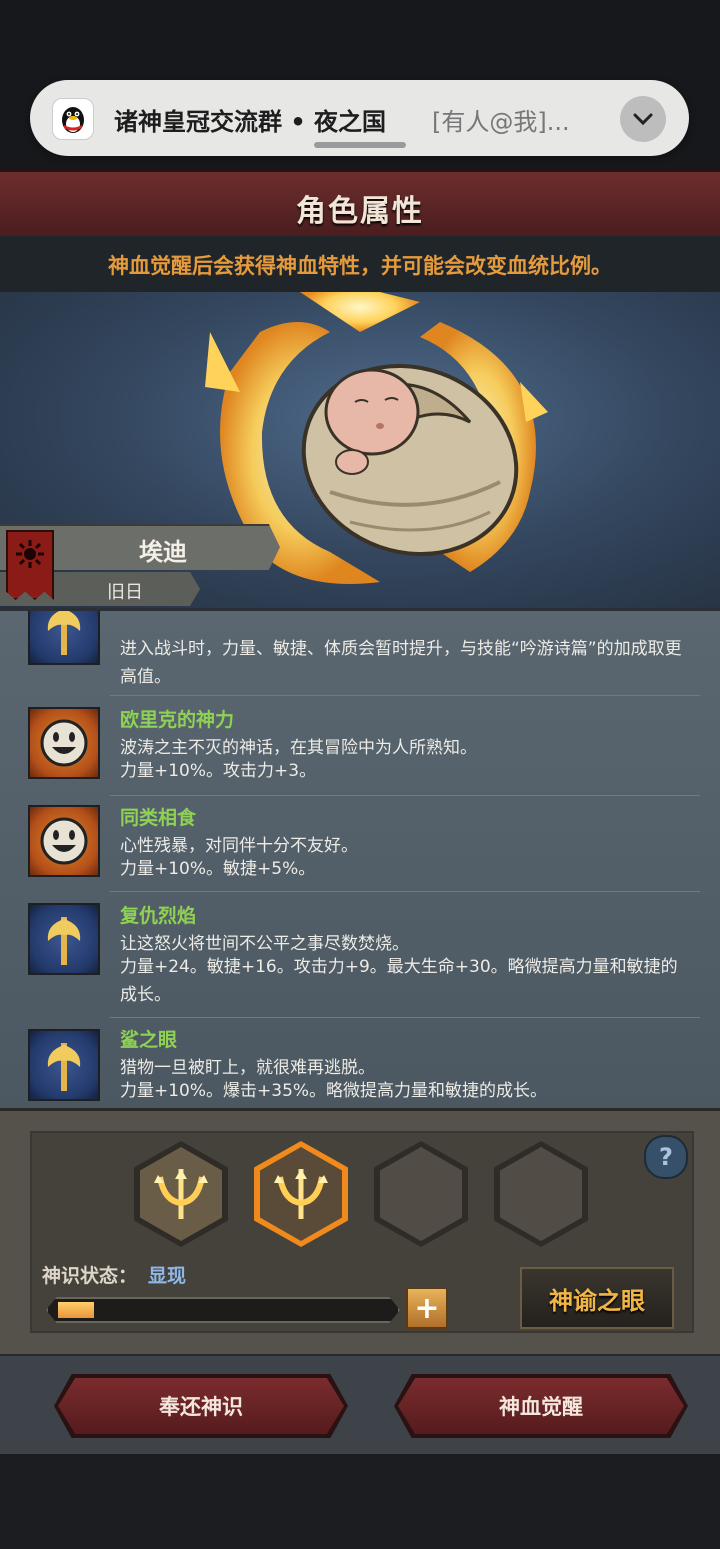 Image resolution: width=720 pixels, height=1549 pixels. What do you see at coordinates (158, 818) in the screenshot?
I see `trait-name: 同类相食` at bounding box center [158, 818].